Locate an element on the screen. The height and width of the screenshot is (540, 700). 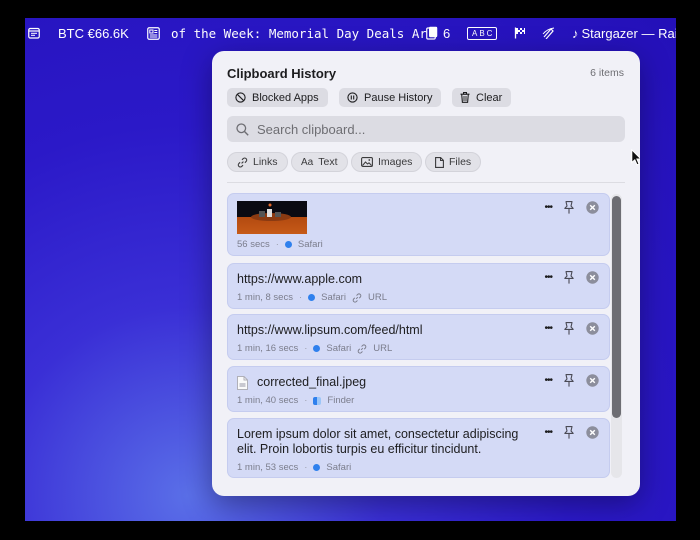
text-format-icon: Aa is located at coordinates (307, 162).